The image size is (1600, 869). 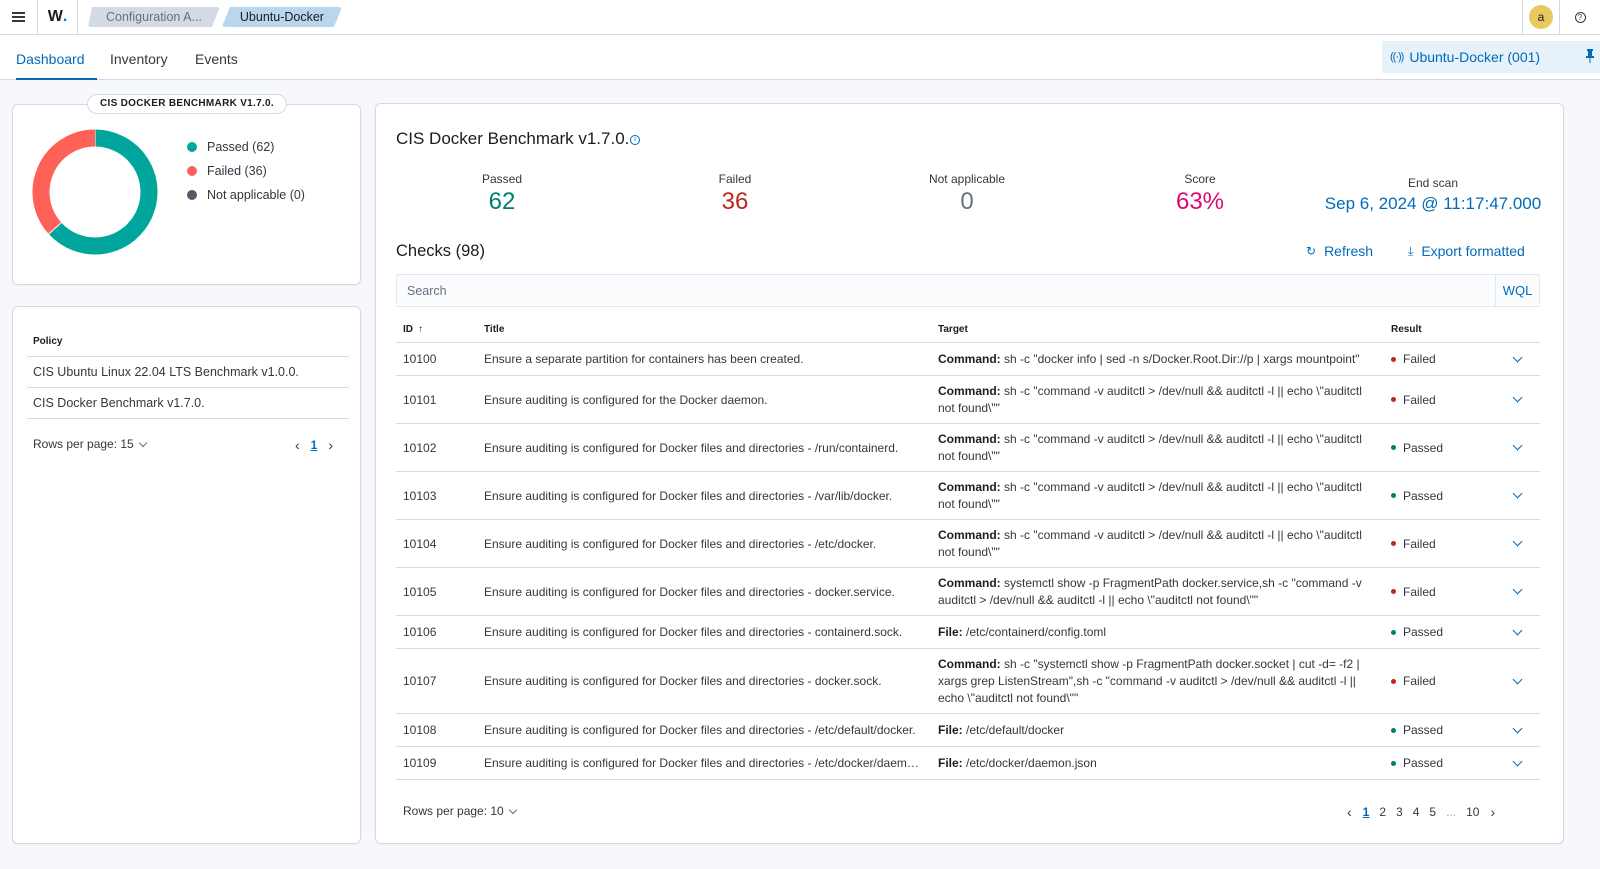 I want to click on wql-button: WQL, so click(x=1517, y=290).